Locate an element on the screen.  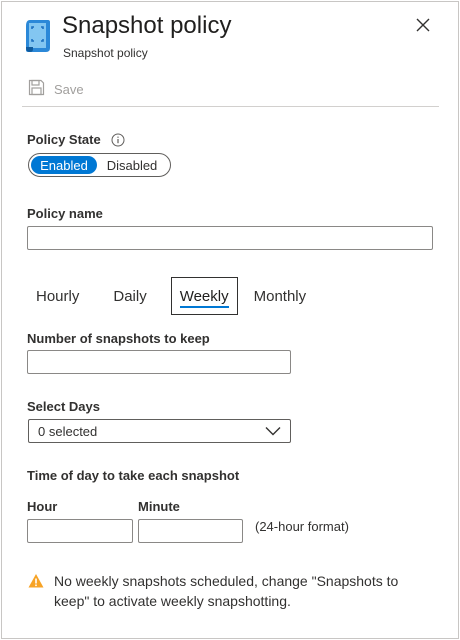
hour-label: Hour is located at coordinates (42, 506).